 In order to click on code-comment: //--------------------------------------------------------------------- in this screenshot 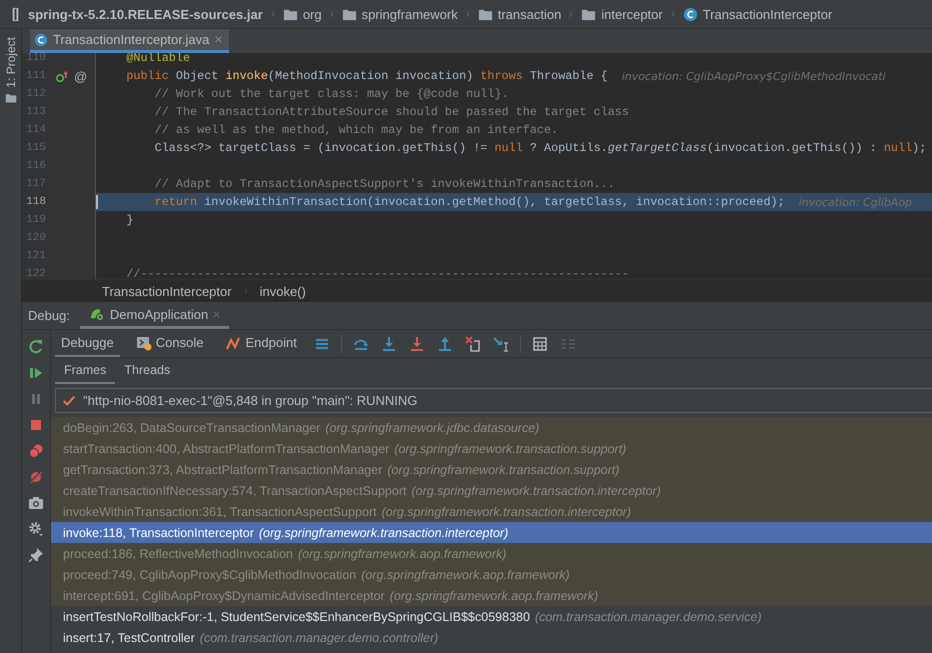, I will do `click(377, 273)`.